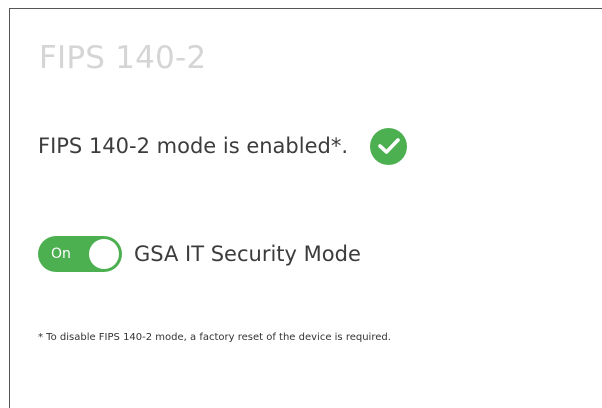  I want to click on gsa-security-mode-label: GSA IT Security Mode, so click(247, 254).